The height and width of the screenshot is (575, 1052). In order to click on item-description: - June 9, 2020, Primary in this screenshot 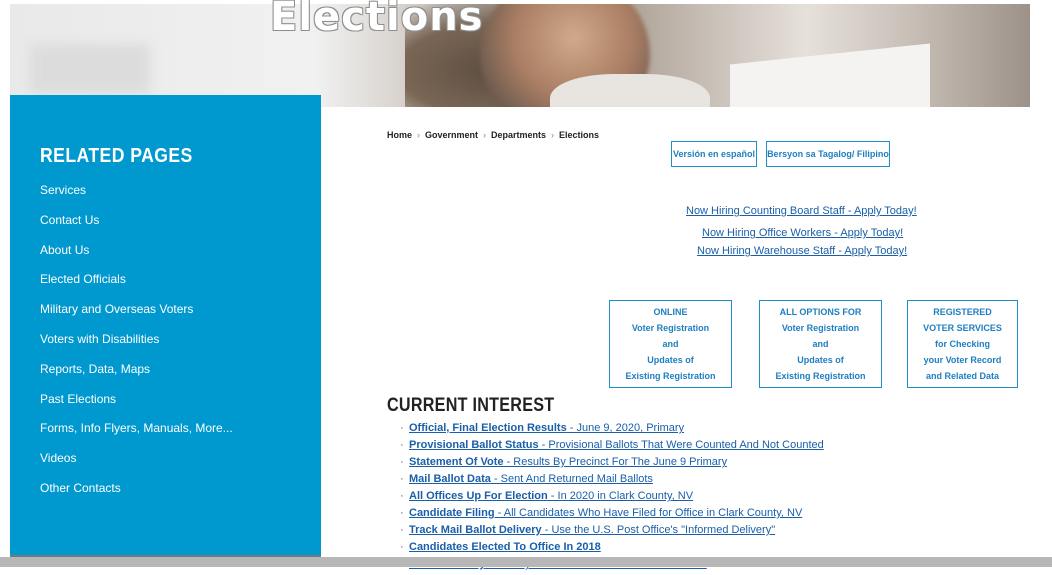, I will do `click(625, 428)`.